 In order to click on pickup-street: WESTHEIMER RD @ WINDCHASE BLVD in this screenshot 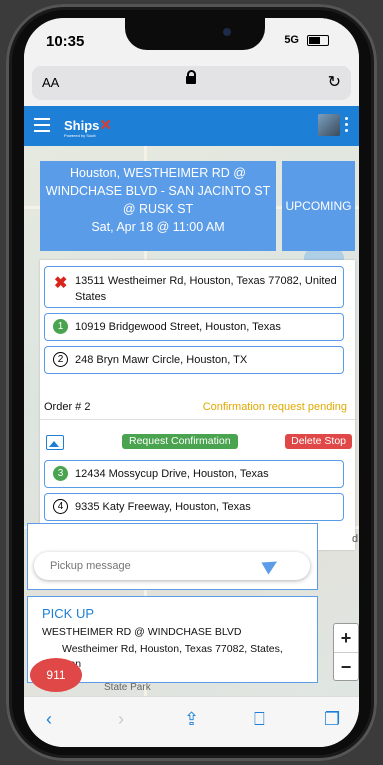, I will do `click(142, 632)`.